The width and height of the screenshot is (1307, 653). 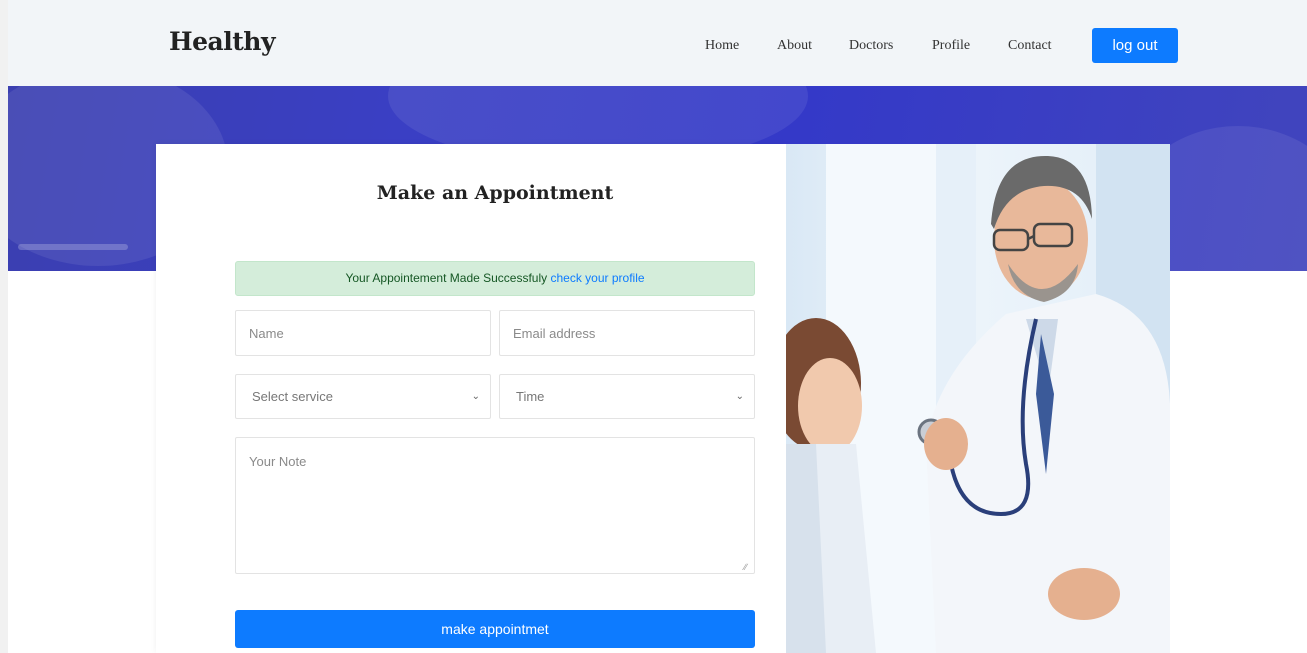 I want to click on nav-link-about: About, so click(x=794, y=46).